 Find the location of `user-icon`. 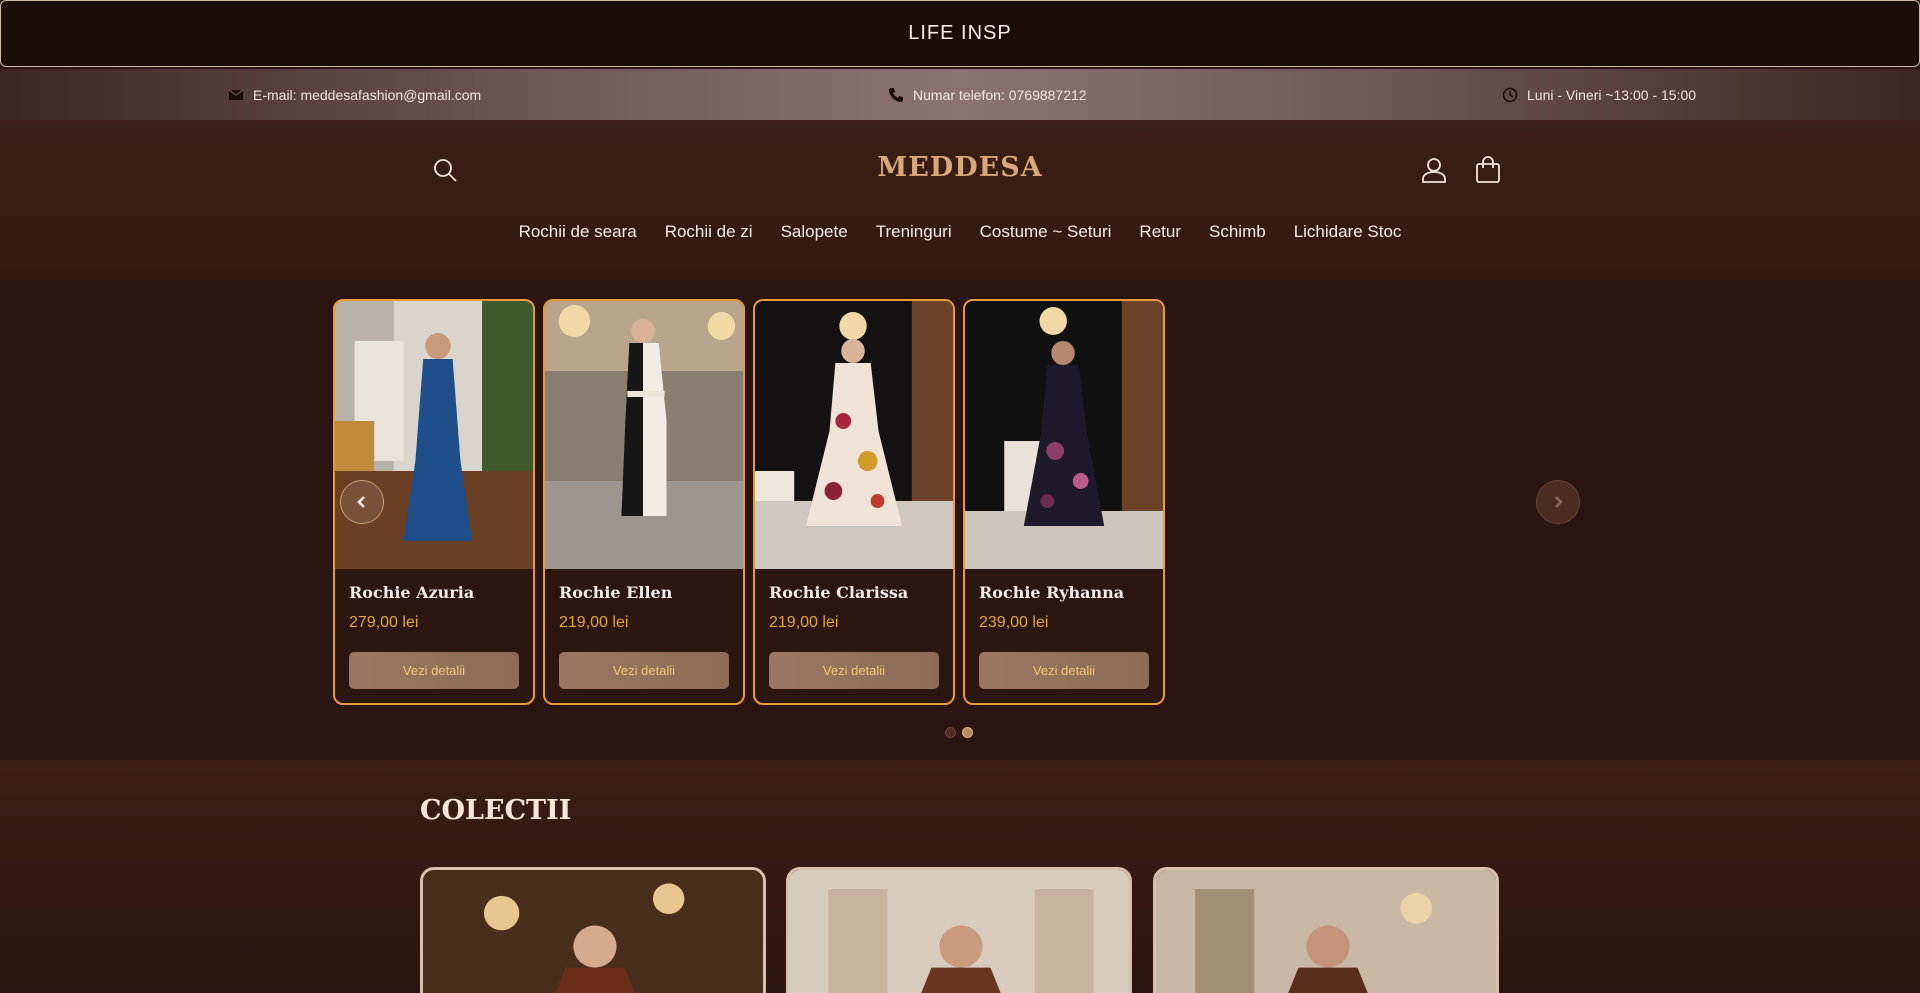

user-icon is located at coordinates (1434, 170).